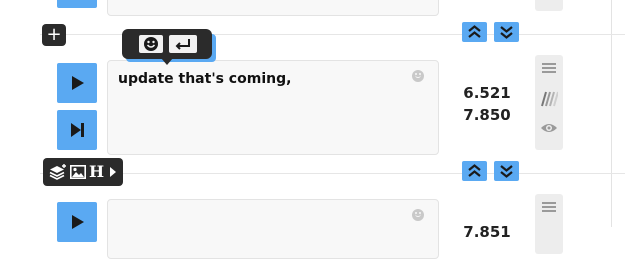 The width and height of the screenshot is (625, 259). I want to click on skip-to-next-icon, so click(77, 130).